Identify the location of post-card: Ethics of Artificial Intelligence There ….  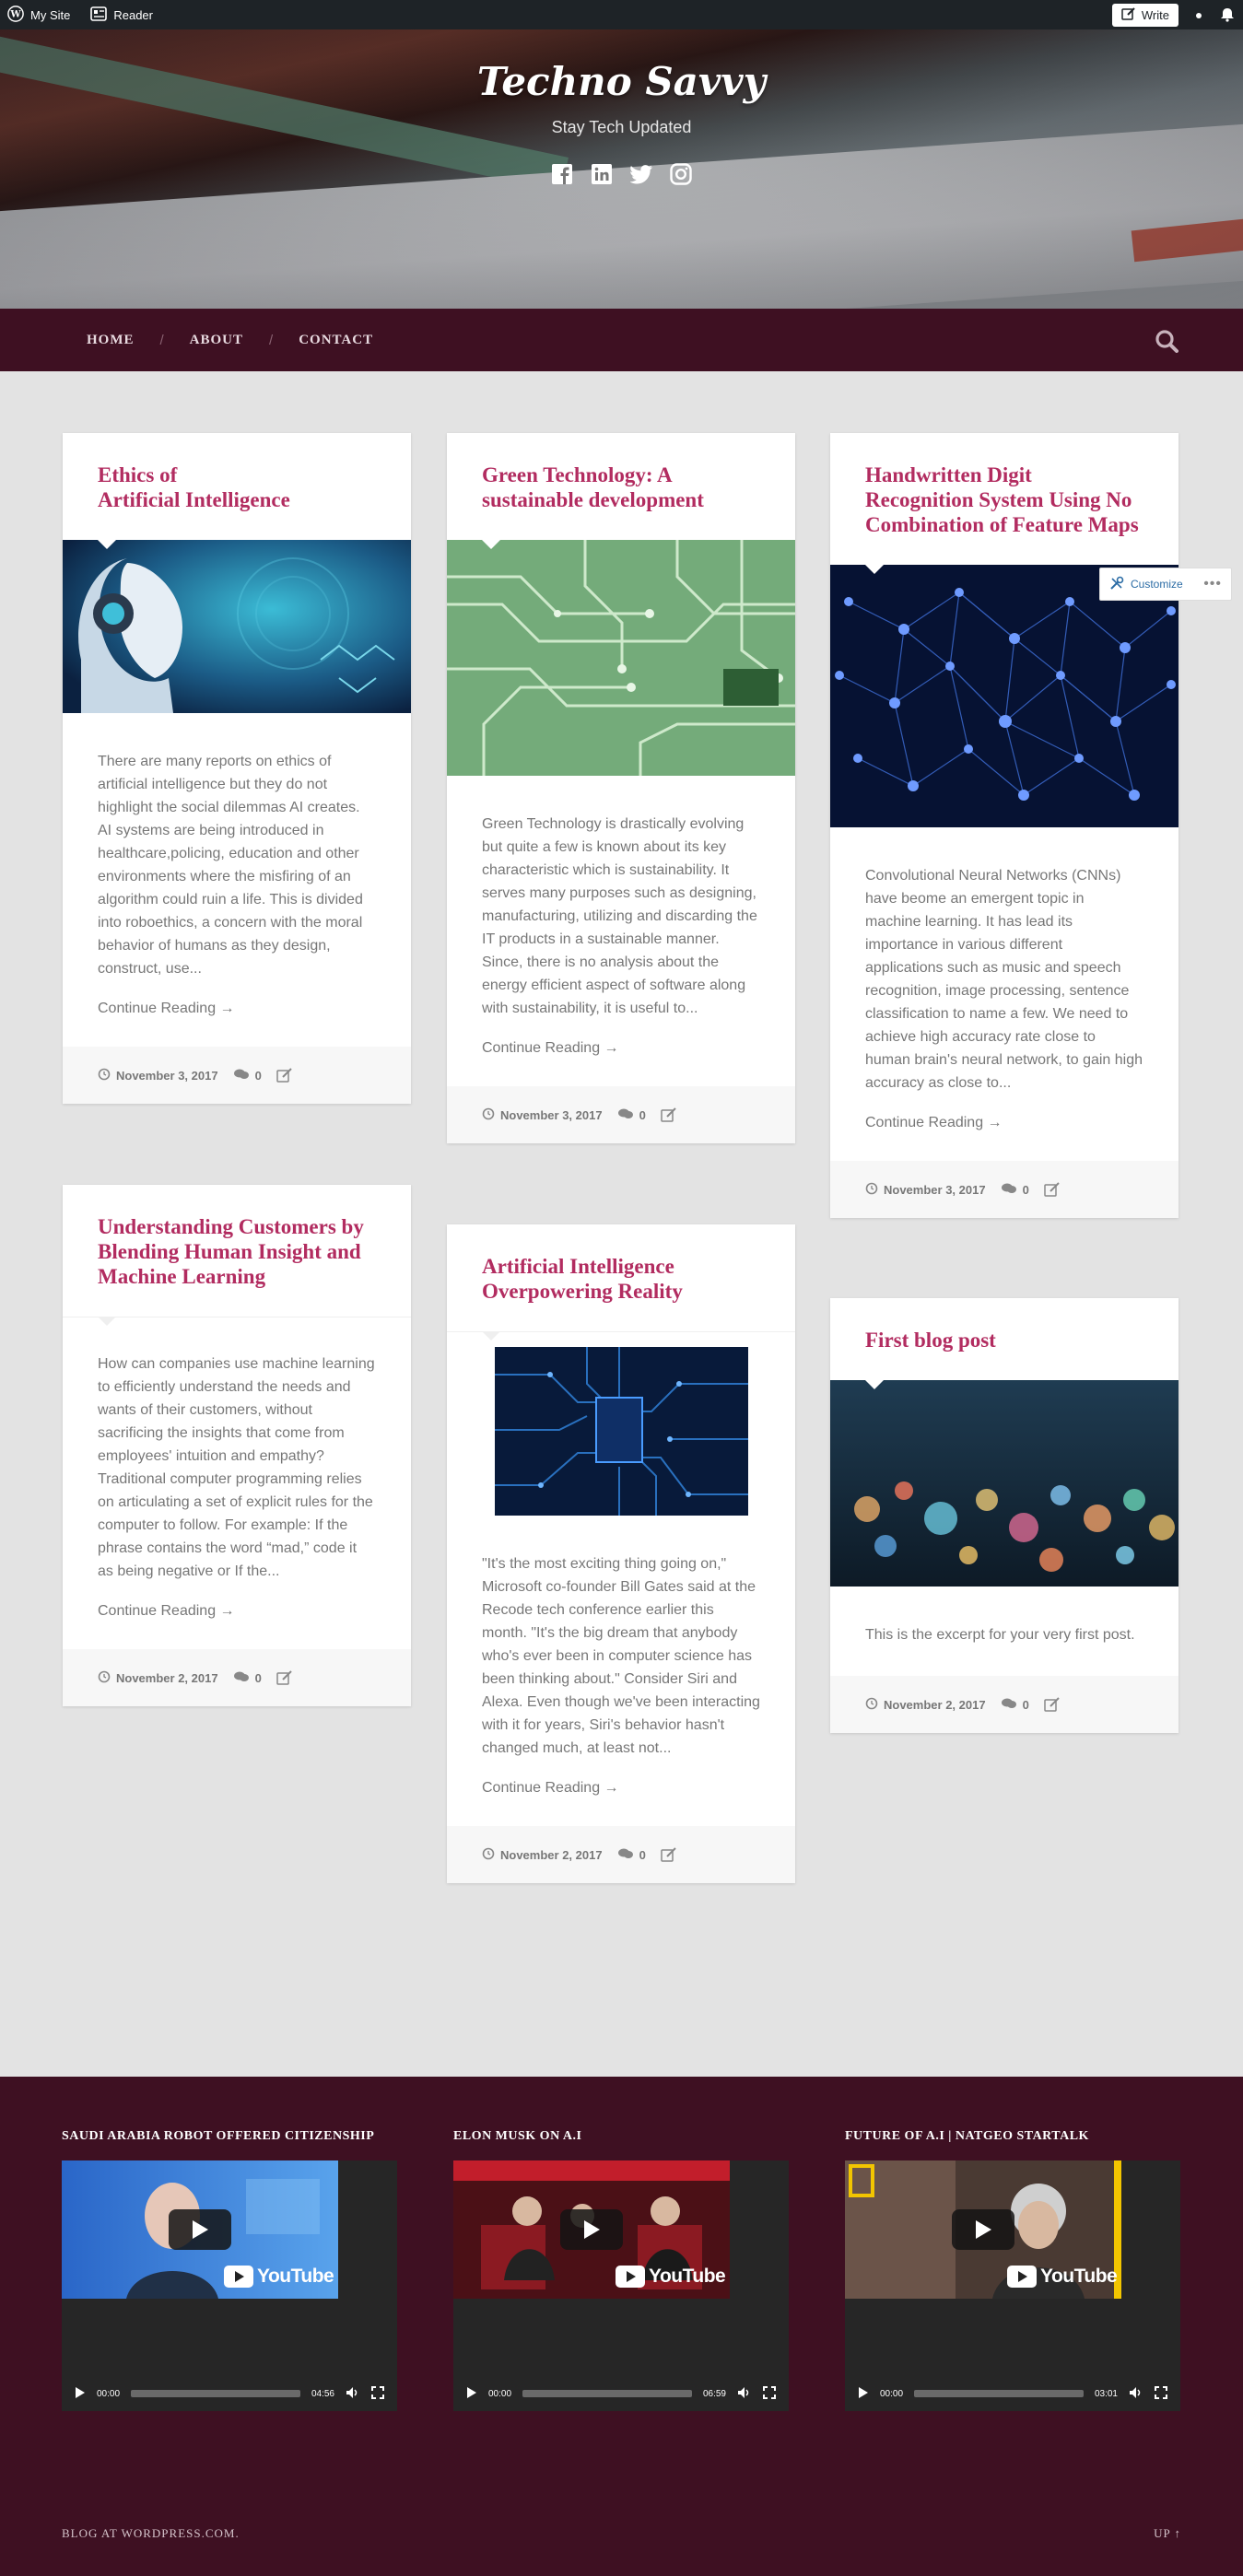
(237, 768).